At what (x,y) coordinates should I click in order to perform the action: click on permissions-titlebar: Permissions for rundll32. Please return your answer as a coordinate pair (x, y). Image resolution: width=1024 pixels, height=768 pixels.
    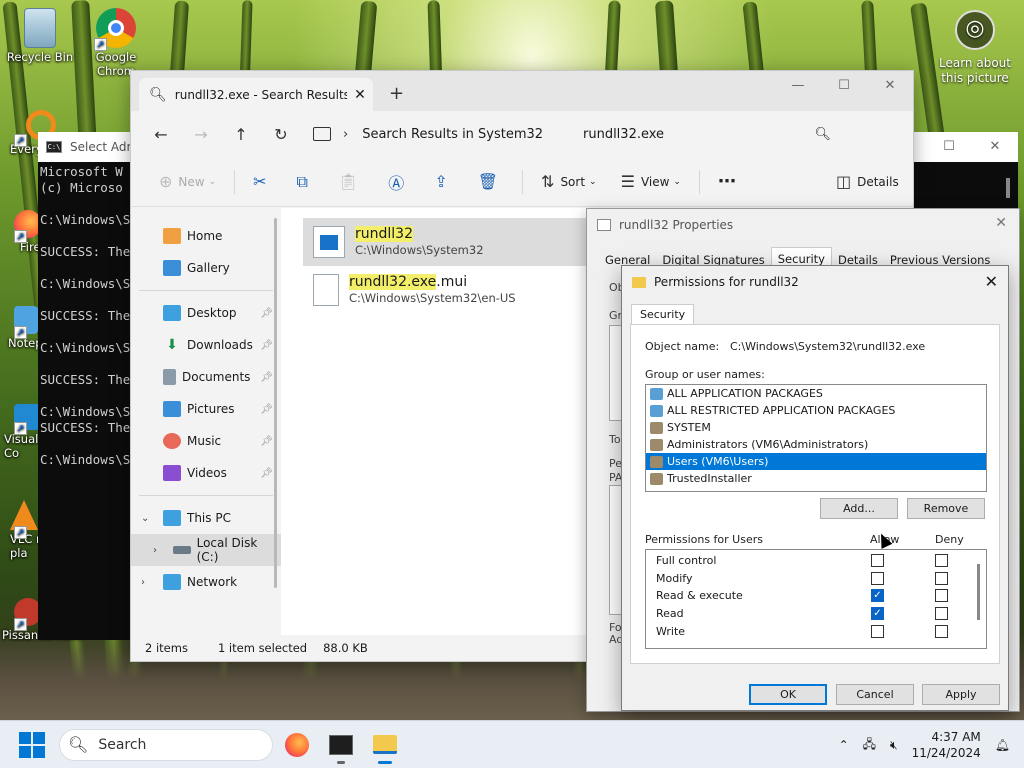
    Looking at the image, I should click on (815, 282).